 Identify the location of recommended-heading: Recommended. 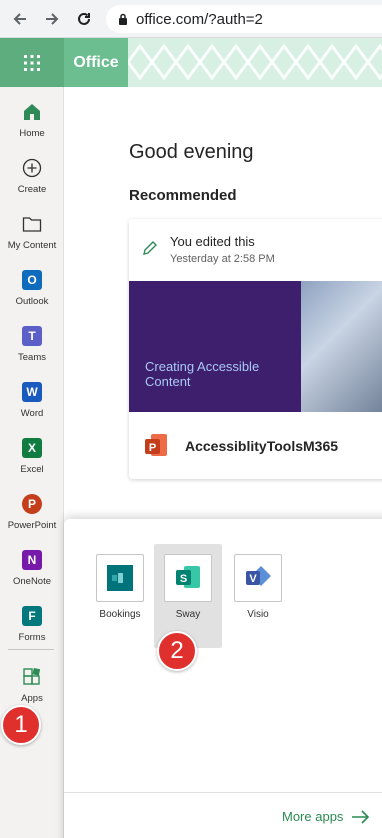
(183, 195).